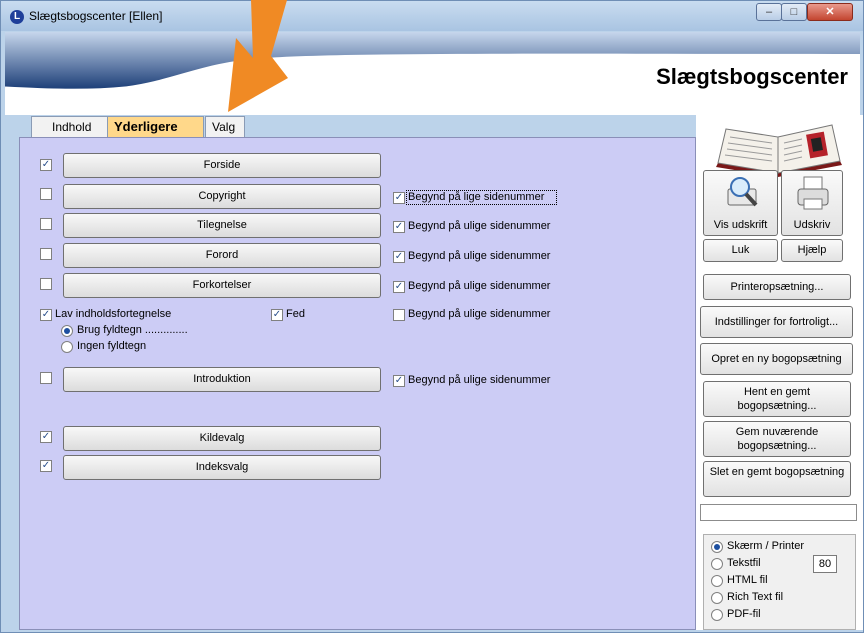 Image resolution: width=864 pixels, height=633 pixels. Describe the element at coordinates (46, 466) in the screenshot. I see `indeksvalg-checkbox: ✓` at that location.